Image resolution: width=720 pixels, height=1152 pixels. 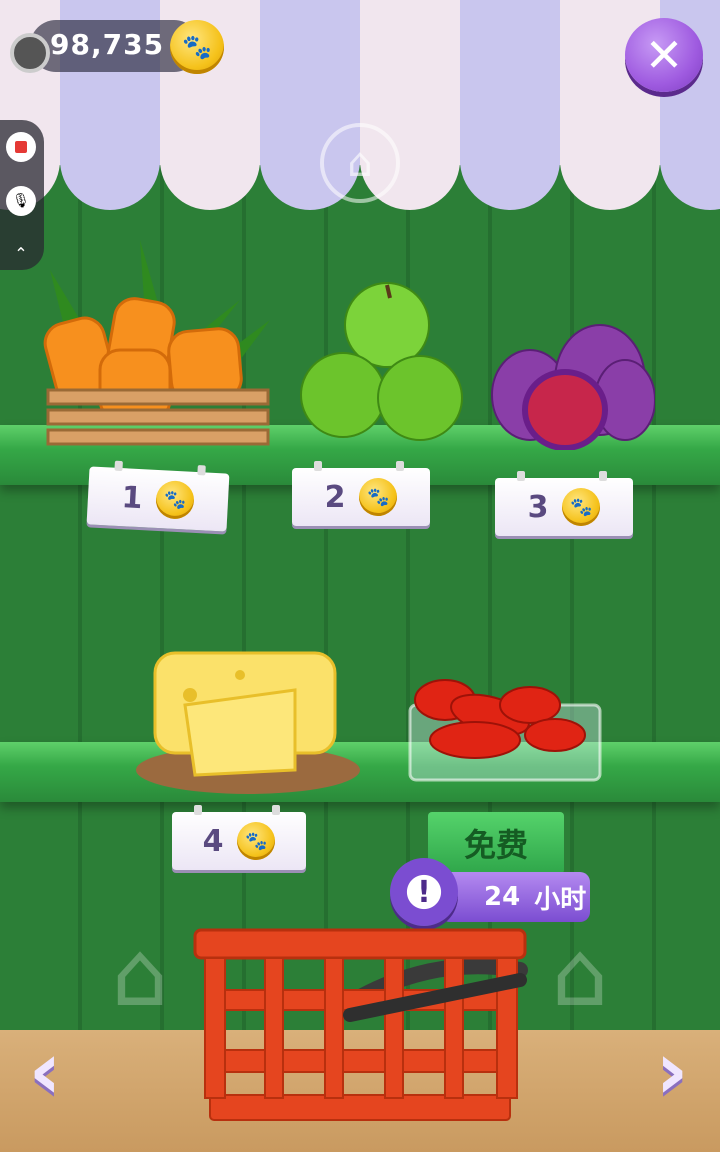 I want to click on carrots-item, so click(x=170, y=347).